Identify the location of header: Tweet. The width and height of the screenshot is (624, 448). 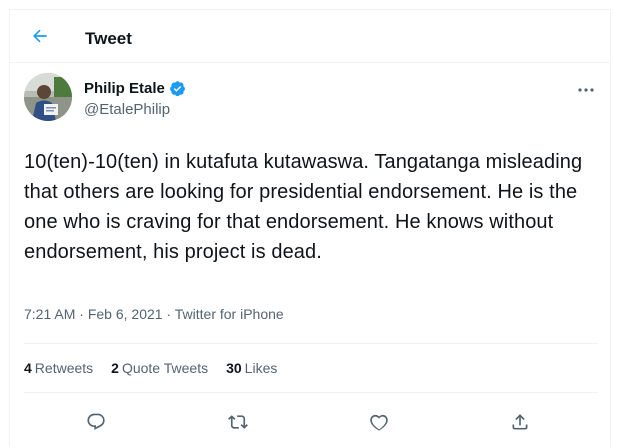
(310, 36).